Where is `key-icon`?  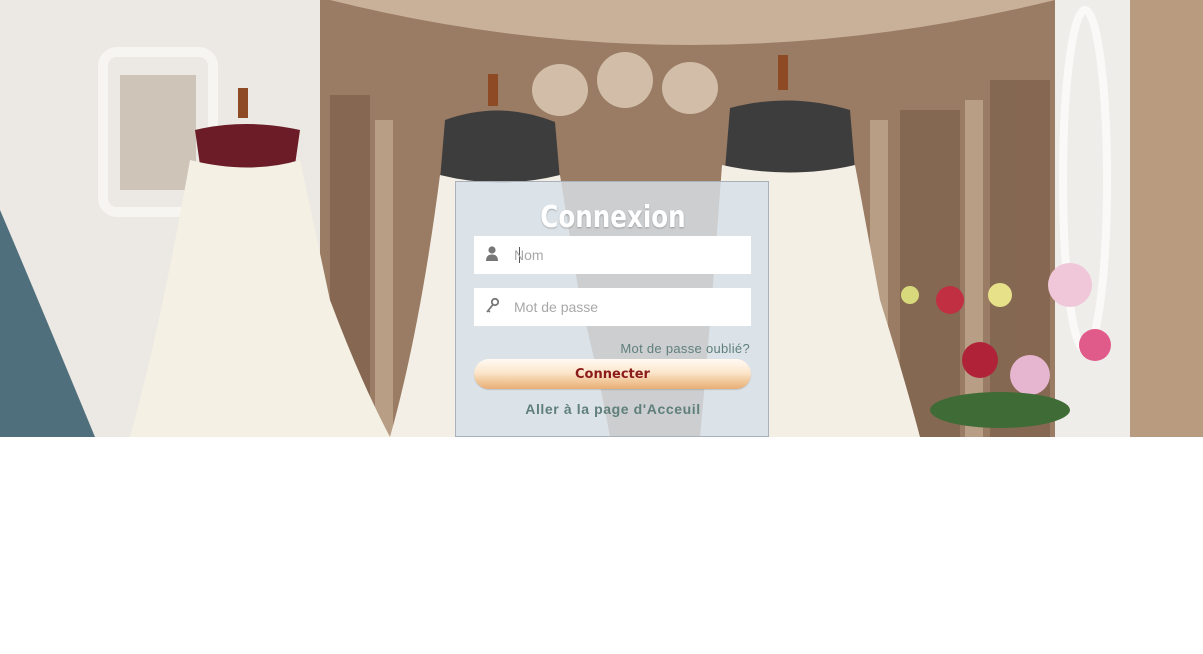 key-icon is located at coordinates (492, 306).